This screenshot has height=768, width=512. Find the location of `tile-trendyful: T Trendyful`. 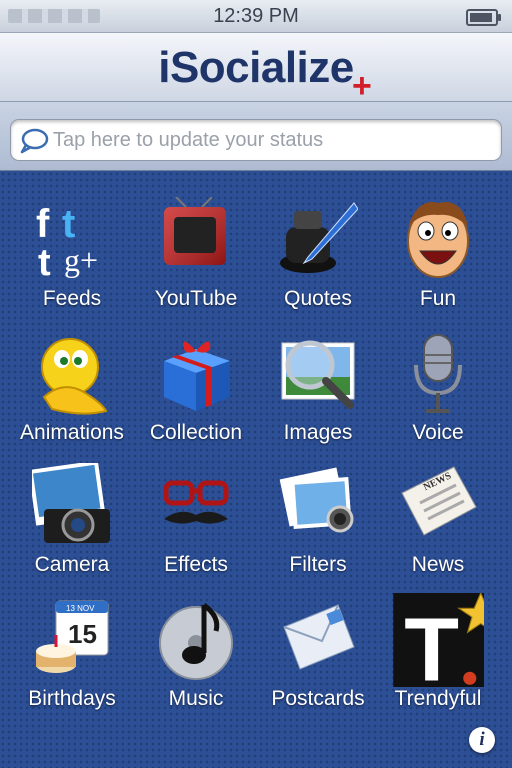

tile-trendyful: T Trendyful is located at coordinates (438, 659).